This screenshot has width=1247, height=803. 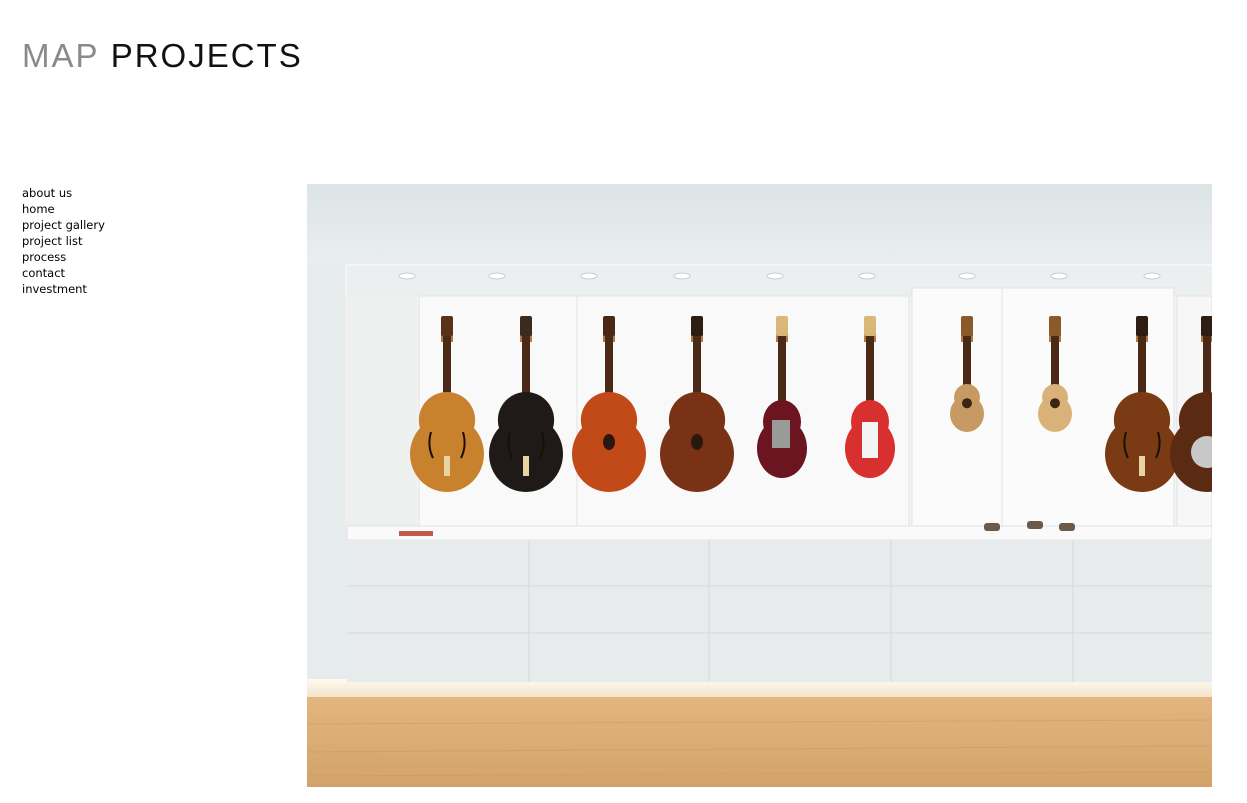 What do you see at coordinates (63, 209) in the screenshot?
I see `nav-link-home: home` at bounding box center [63, 209].